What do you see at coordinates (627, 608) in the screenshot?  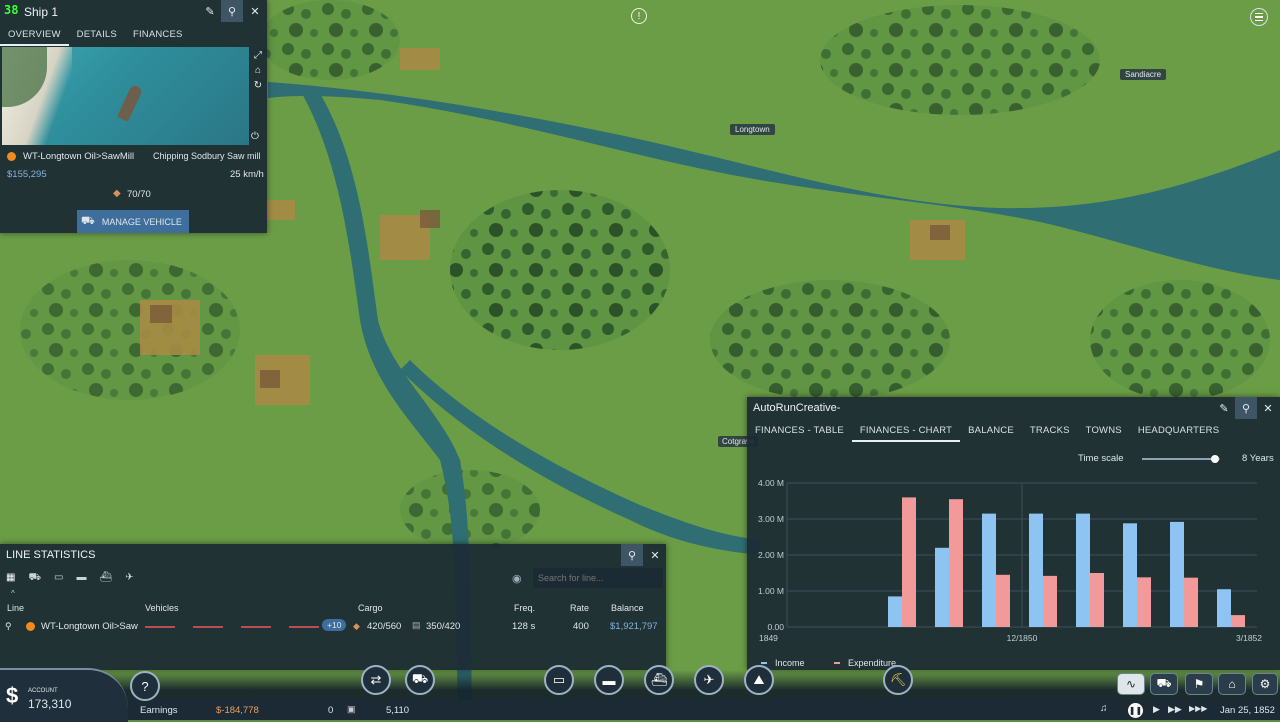 I see `header-balance: Balance` at bounding box center [627, 608].